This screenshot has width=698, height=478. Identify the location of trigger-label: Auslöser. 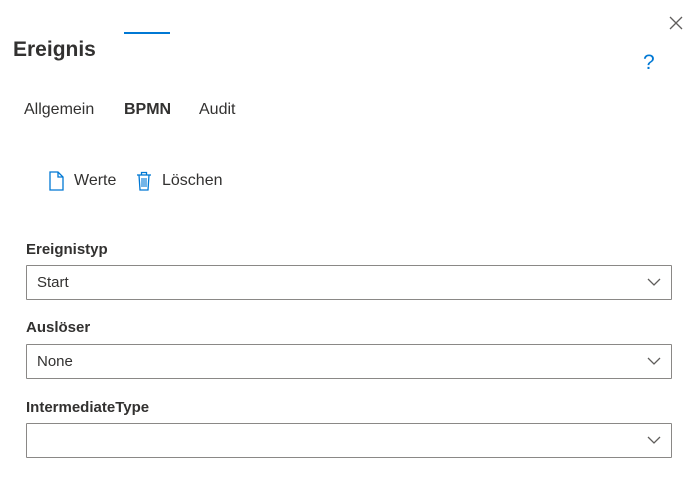
(58, 327).